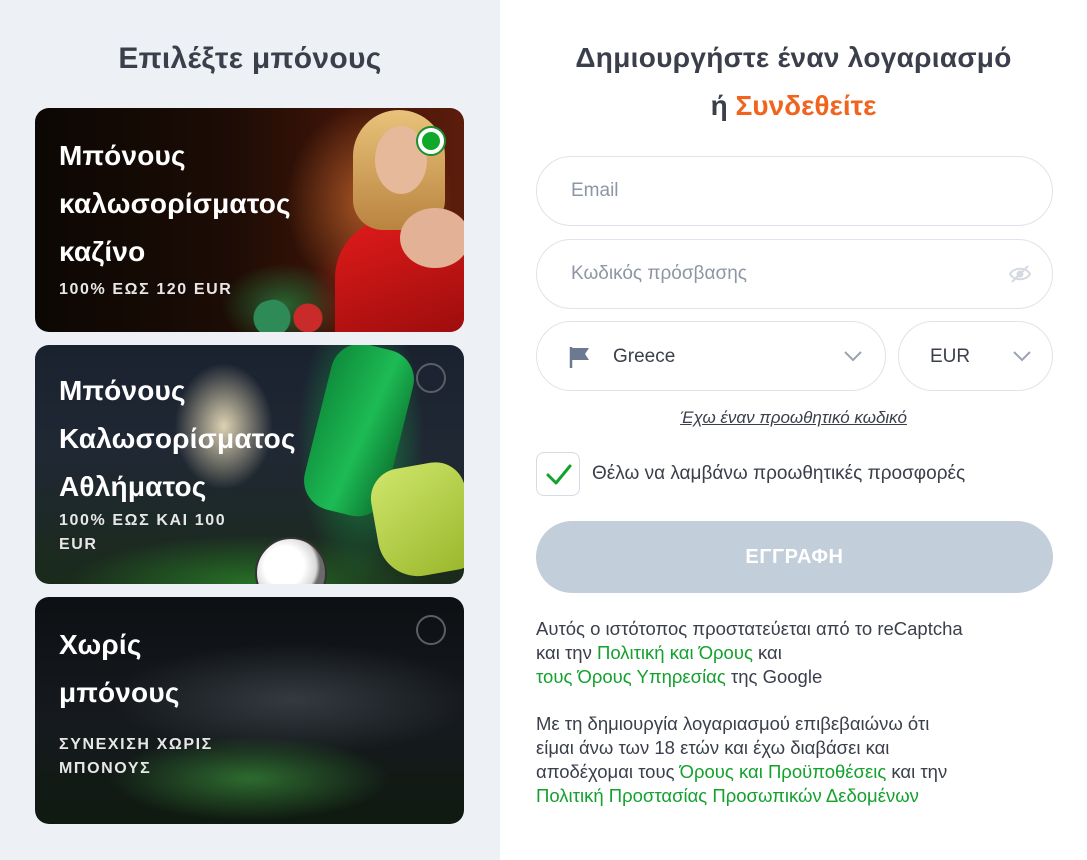  What do you see at coordinates (711, 356) in the screenshot?
I see `country-select: Greece` at bounding box center [711, 356].